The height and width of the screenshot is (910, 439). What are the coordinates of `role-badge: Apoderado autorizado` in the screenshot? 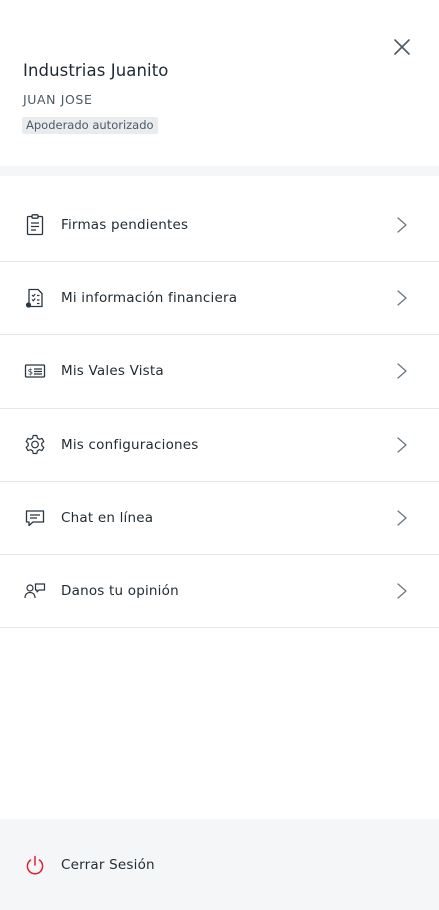 It's located at (90, 125).